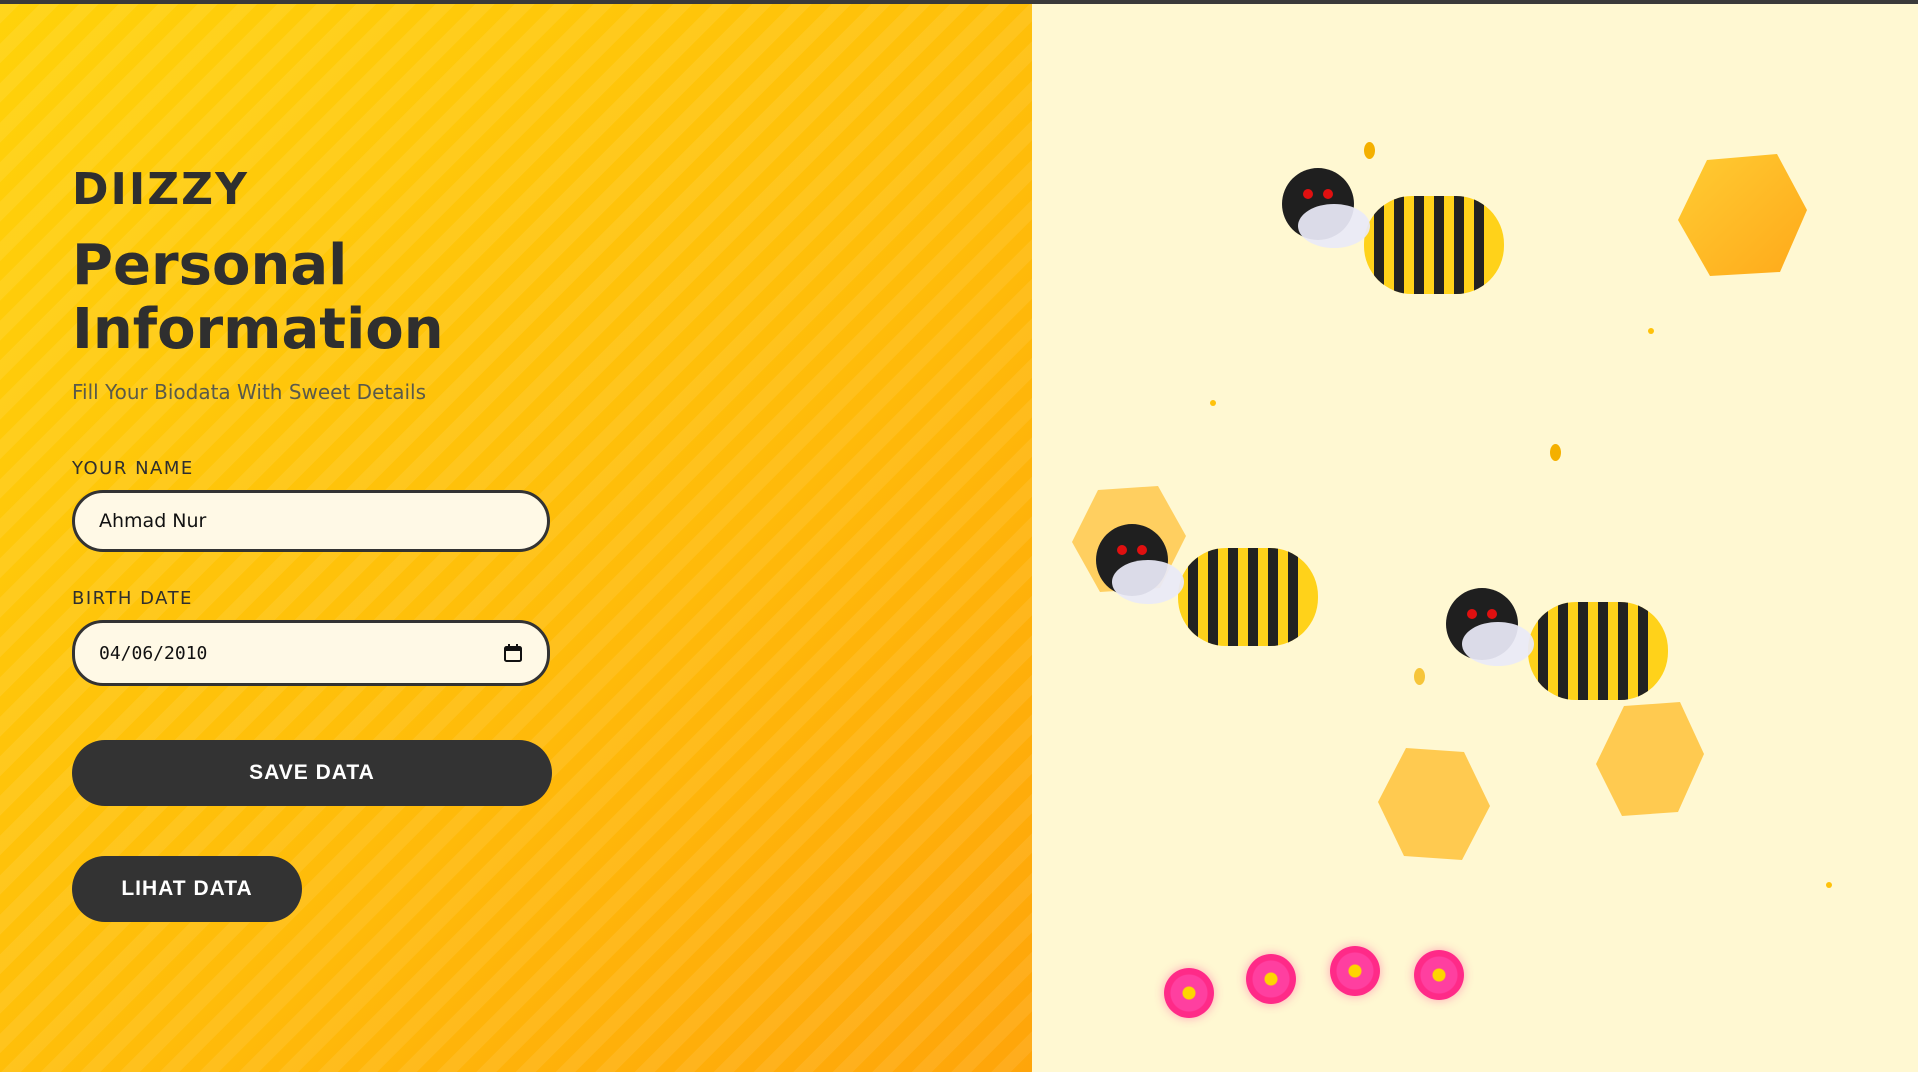 The image size is (1918, 1072). I want to click on name-input, so click(311, 521).